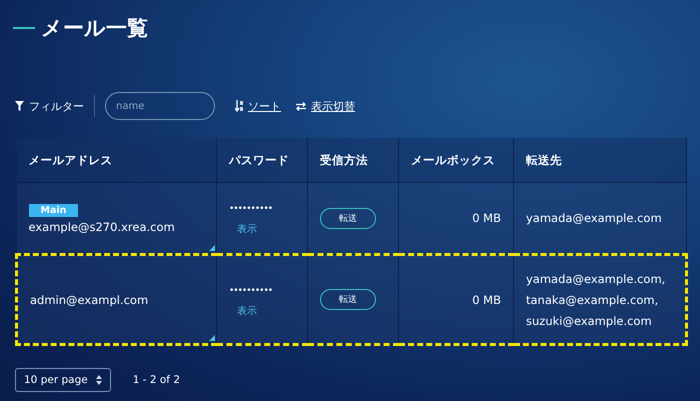  What do you see at coordinates (301, 106) in the screenshot?
I see `swap-icon` at bounding box center [301, 106].